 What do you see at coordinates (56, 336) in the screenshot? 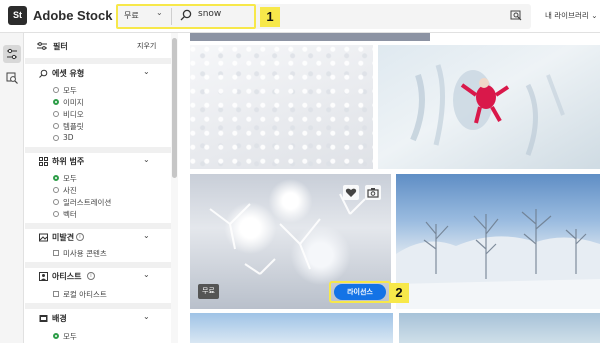
I see `background-radio-all` at bounding box center [56, 336].